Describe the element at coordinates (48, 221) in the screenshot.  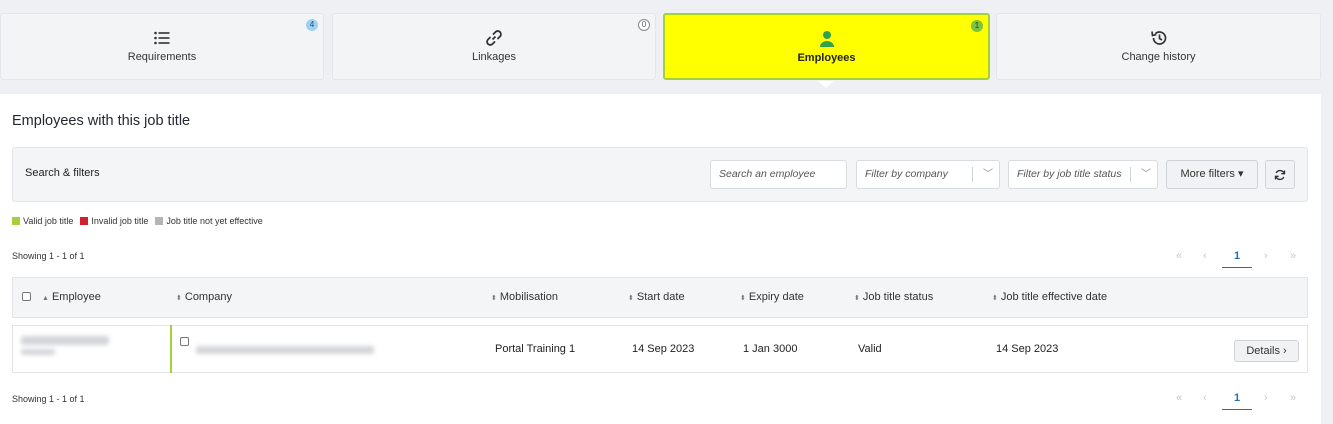
I see `legend-label: Valid job title` at that location.